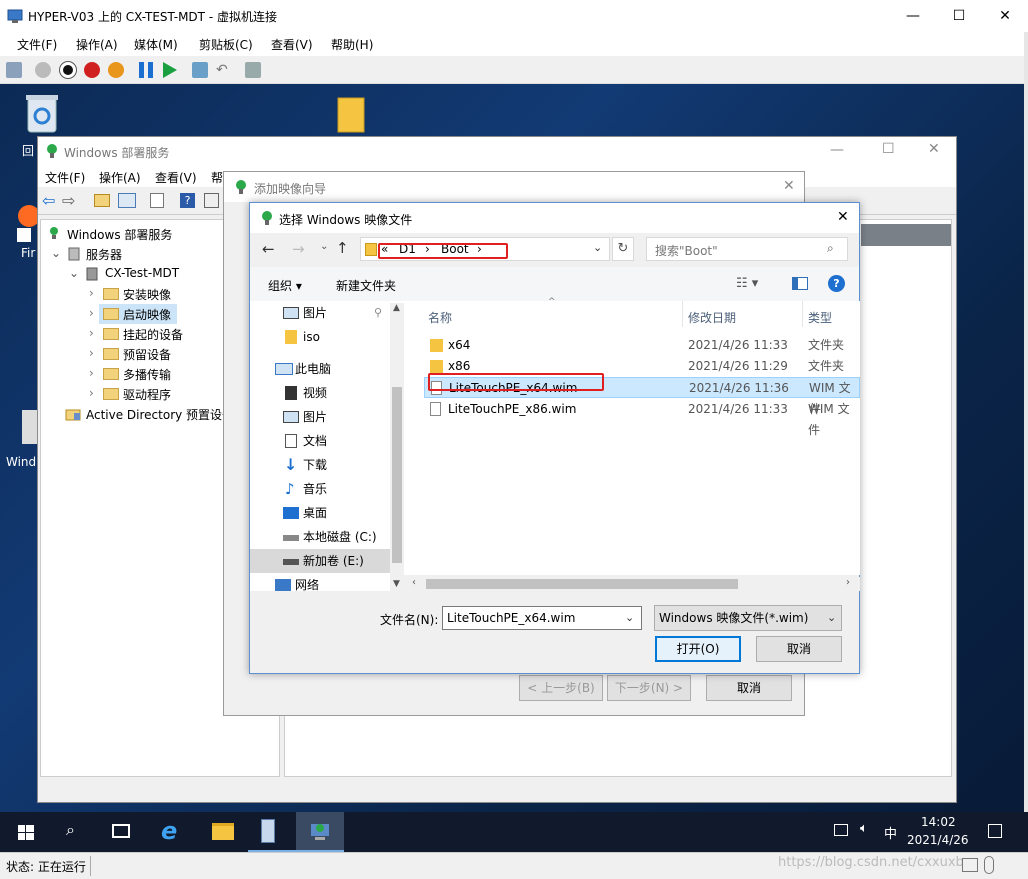 The image size is (1028, 879). Describe the element at coordinates (890, 832) in the screenshot. I see `ime-indicator: 中` at that location.